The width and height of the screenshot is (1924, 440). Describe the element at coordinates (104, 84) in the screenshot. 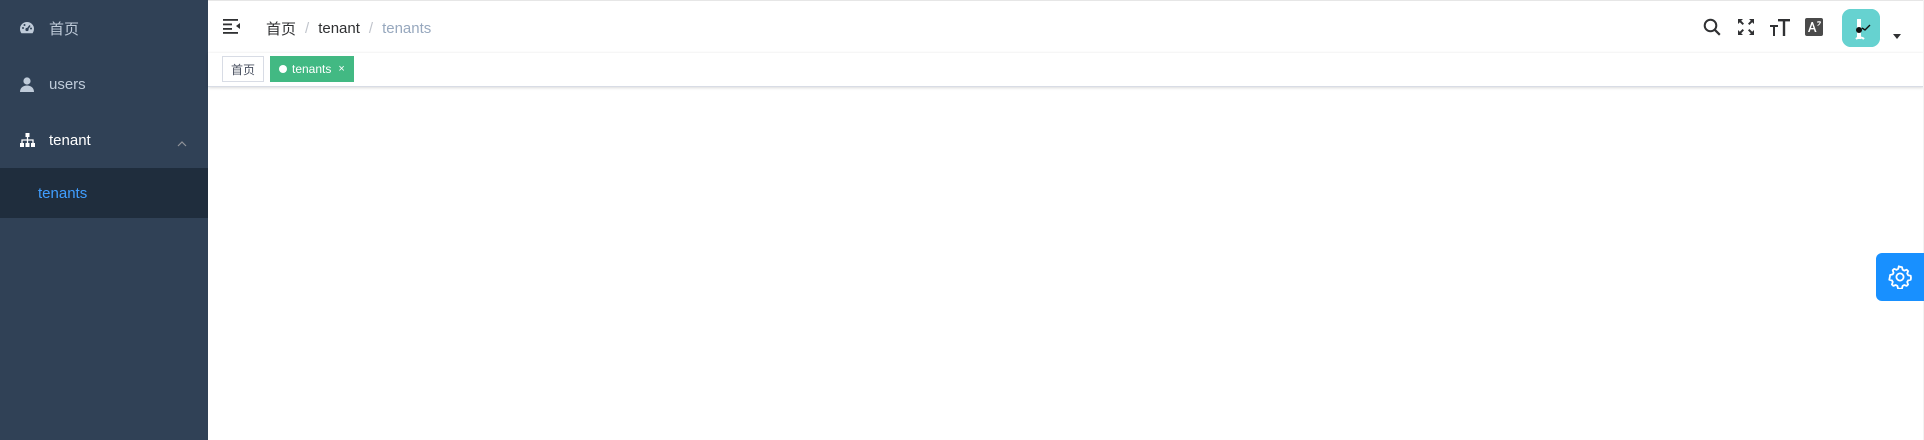

I see `sidebar-item-users: users` at that location.